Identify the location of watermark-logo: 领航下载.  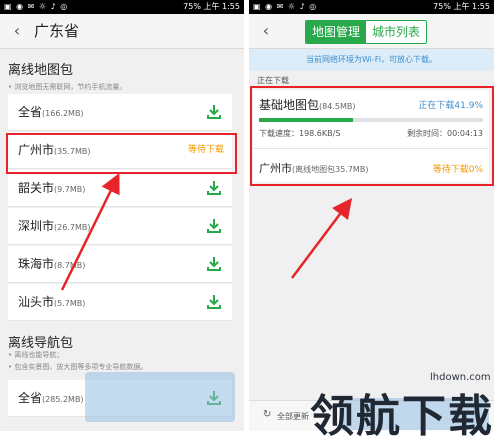
(402, 416).